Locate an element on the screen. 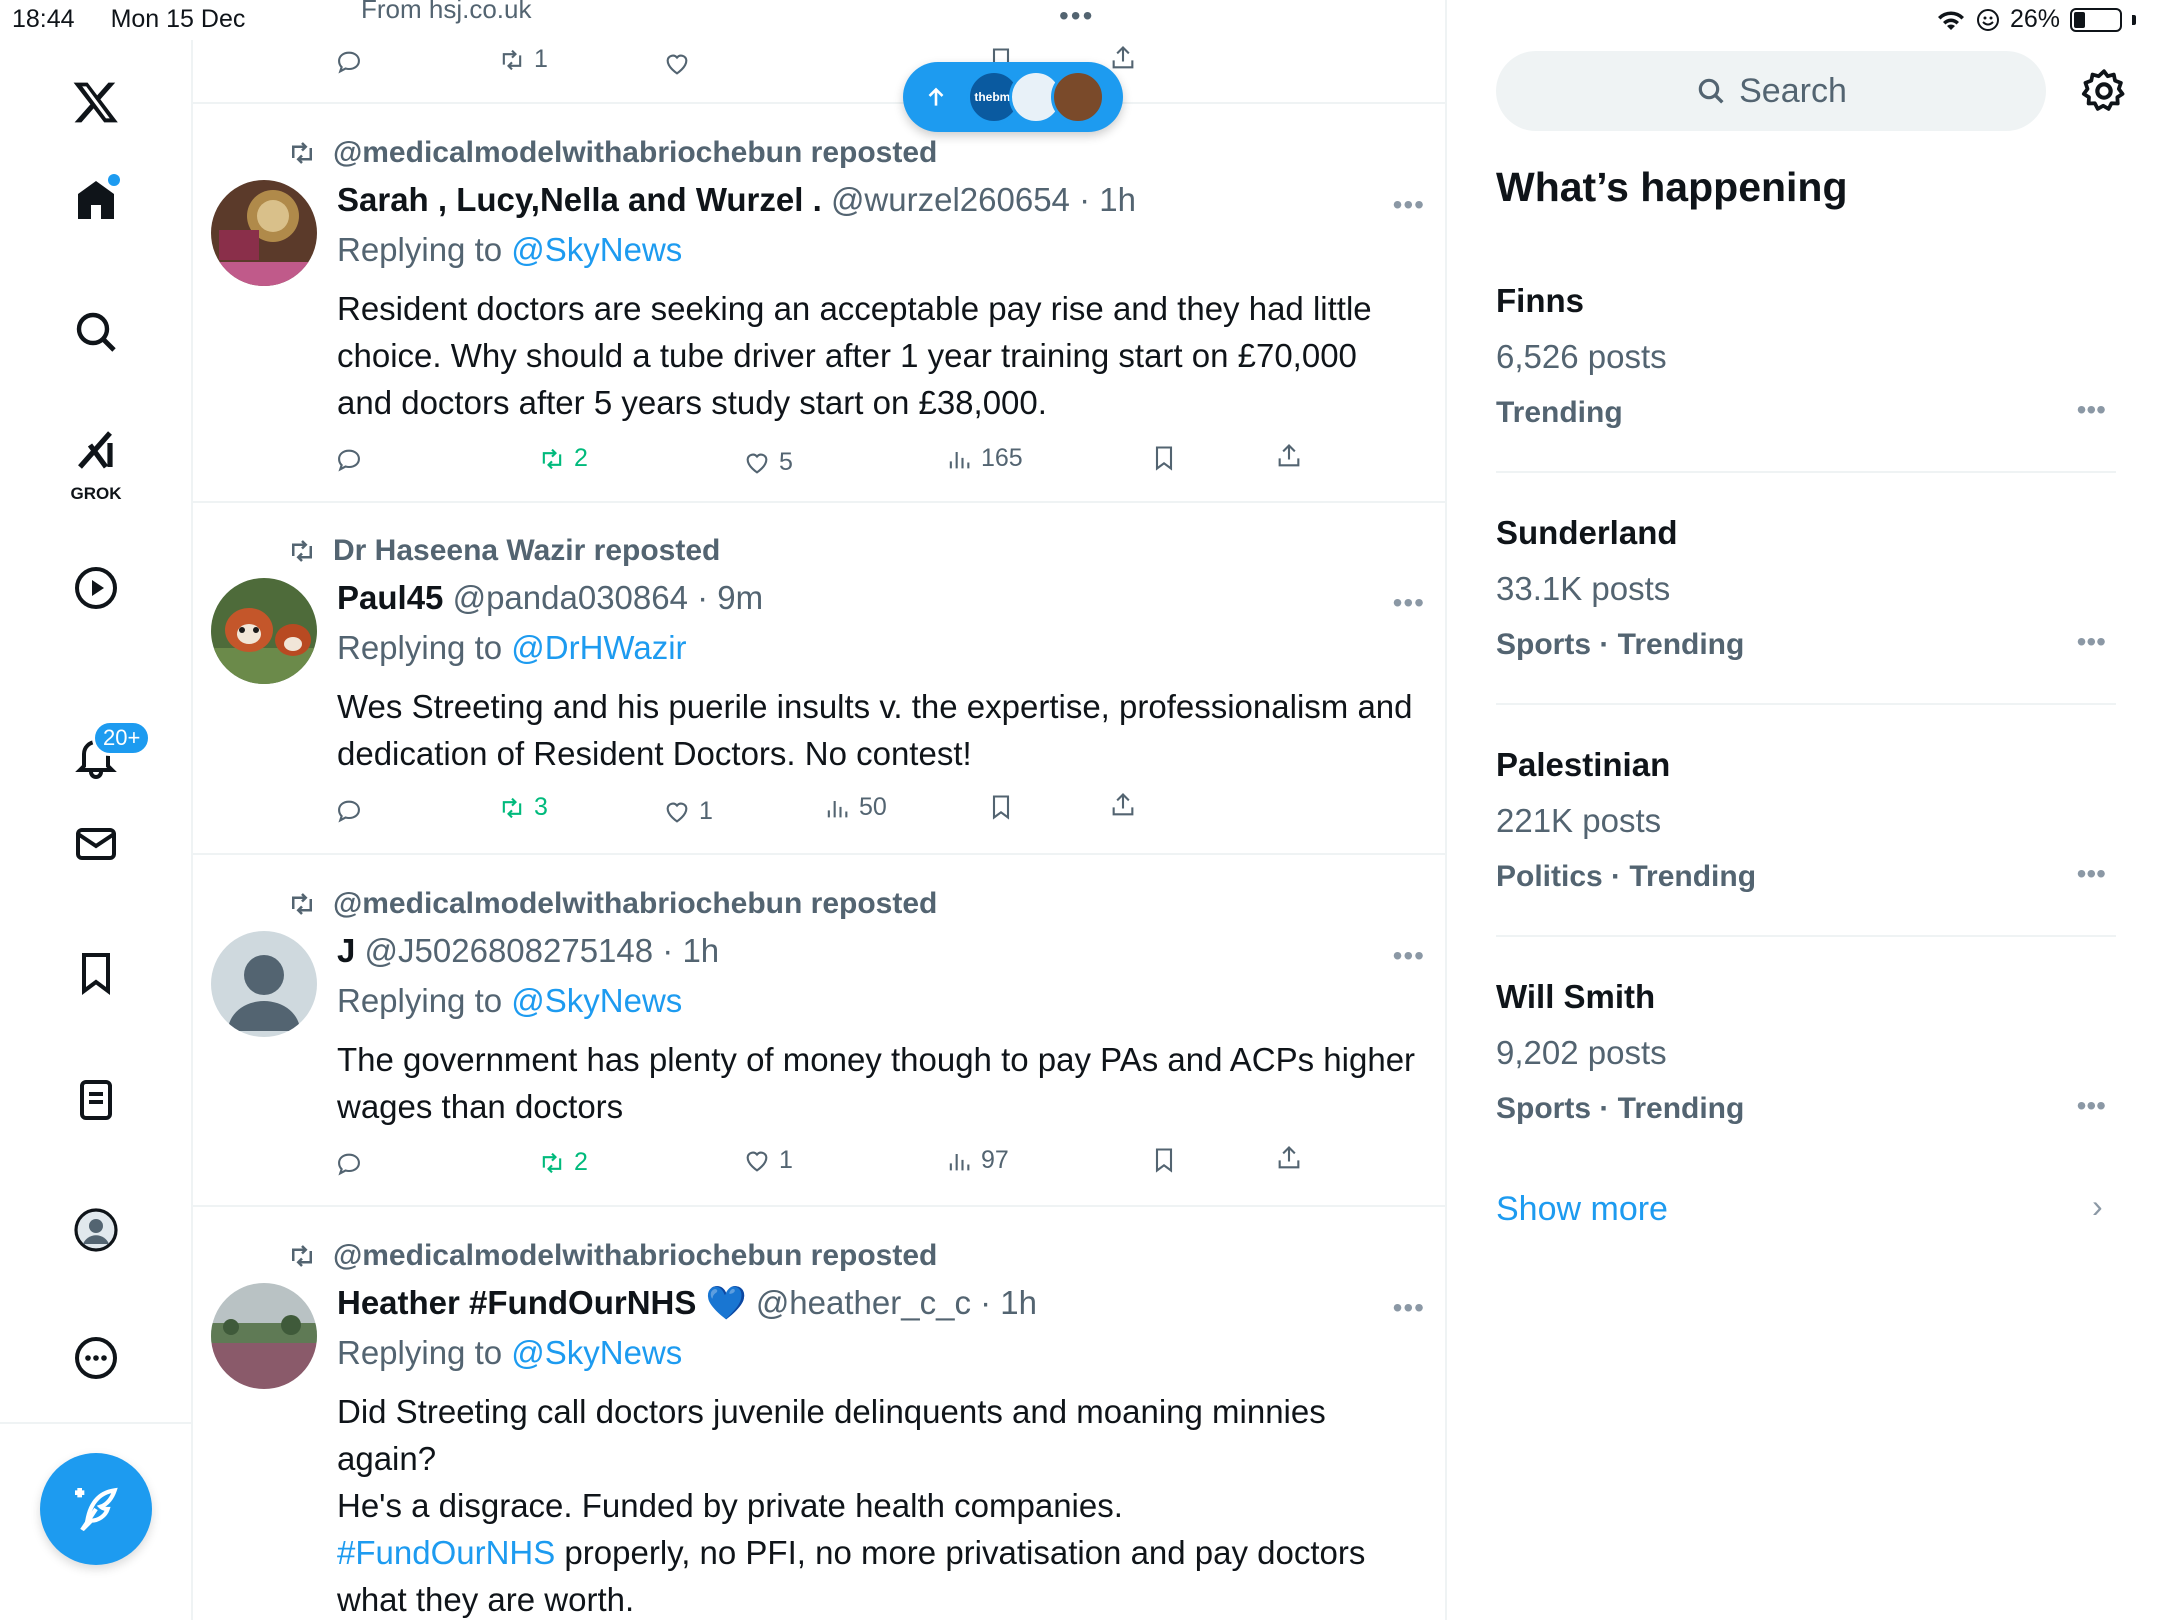  new-posts-pill: thebmj is located at coordinates (1013, 97).